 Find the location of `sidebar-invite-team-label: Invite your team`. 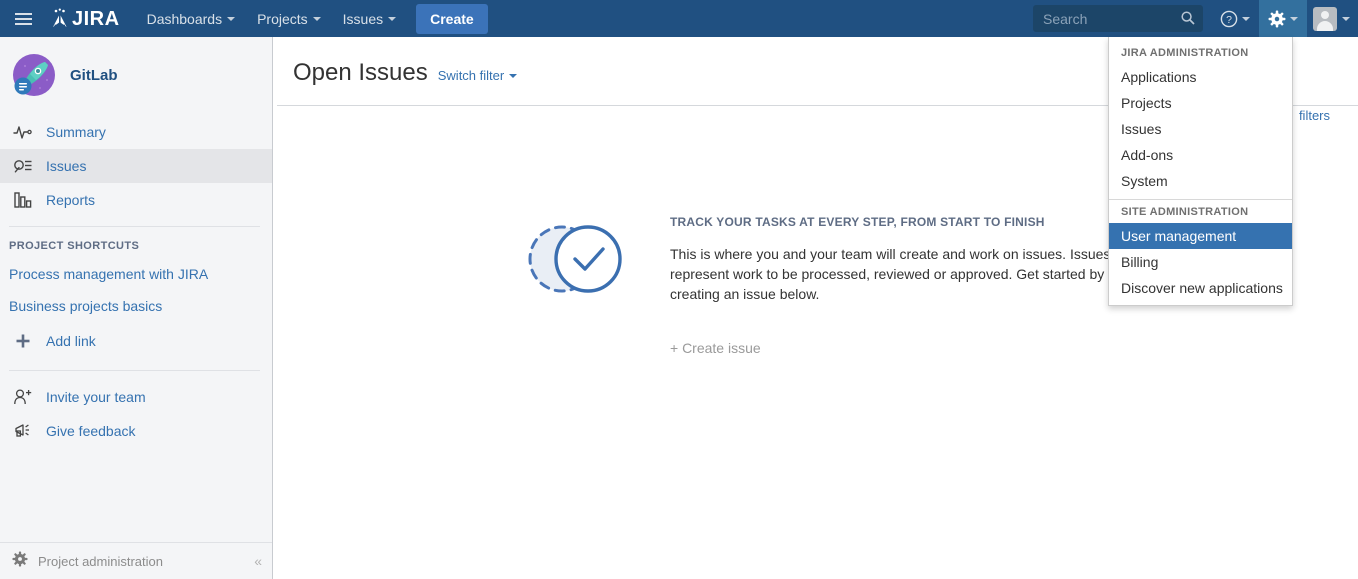

sidebar-invite-team-label: Invite your team is located at coordinates (96, 397).